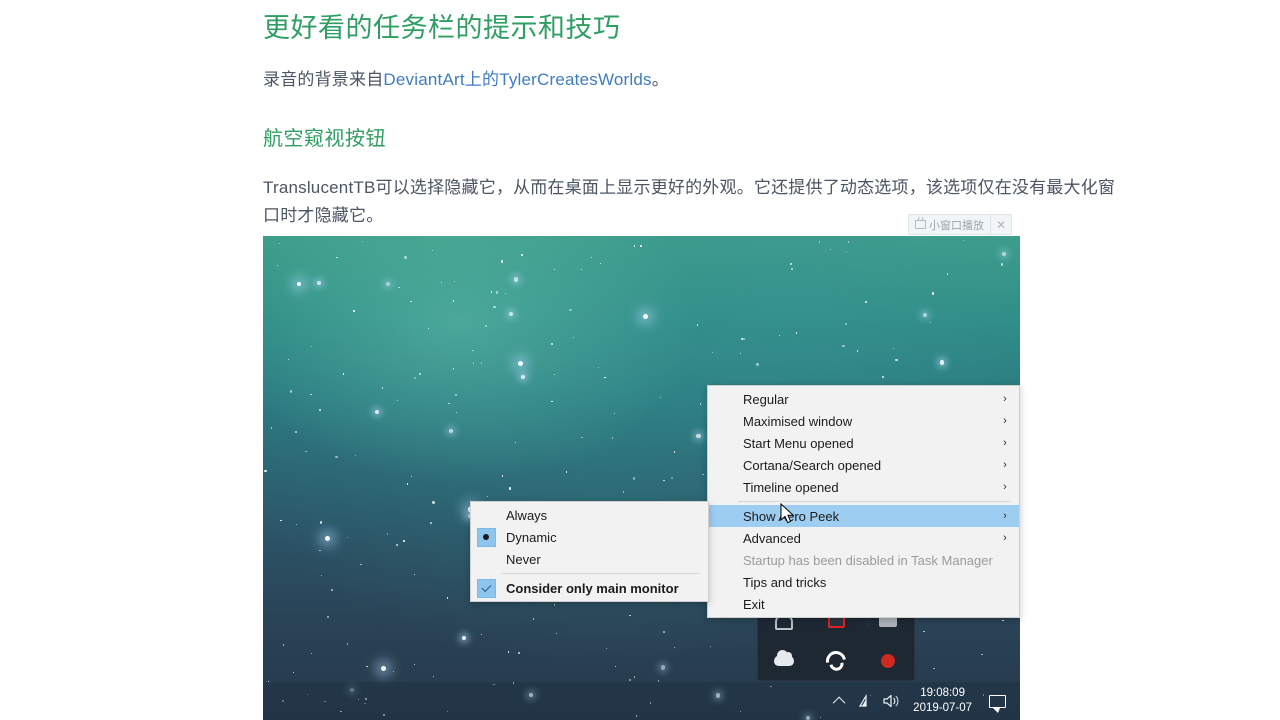  Describe the element at coordinates (863, 516) in the screenshot. I see `menu-item-show-aero-peek: Show Aero Peek ›` at that location.